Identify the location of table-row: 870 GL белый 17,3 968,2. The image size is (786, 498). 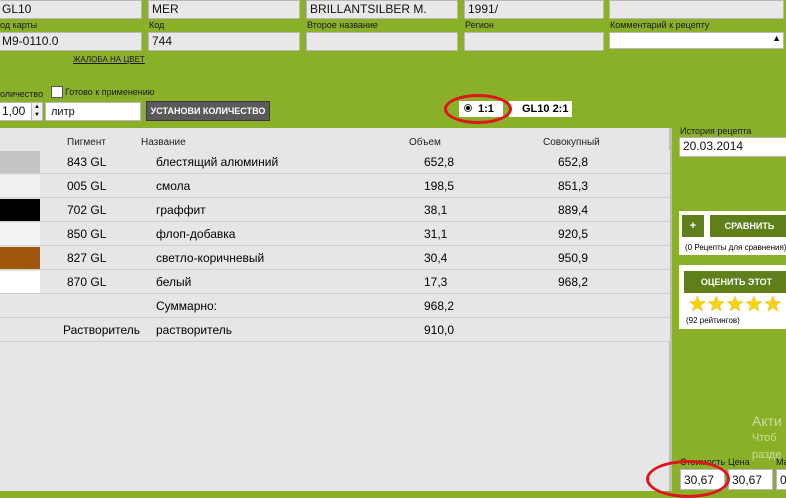
(335, 281).